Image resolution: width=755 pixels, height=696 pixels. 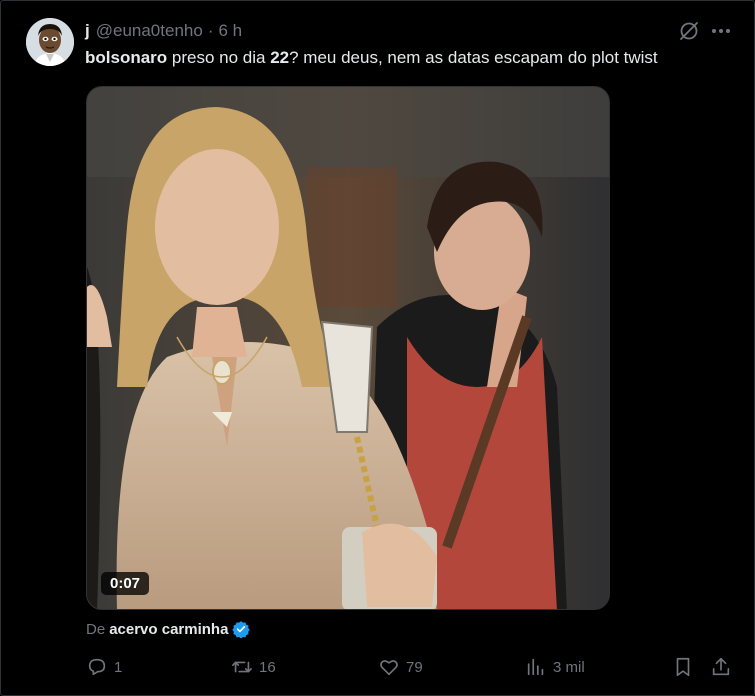 What do you see at coordinates (87, 31) in the screenshot?
I see `author-display-name: j` at bounding box center [87, 31].